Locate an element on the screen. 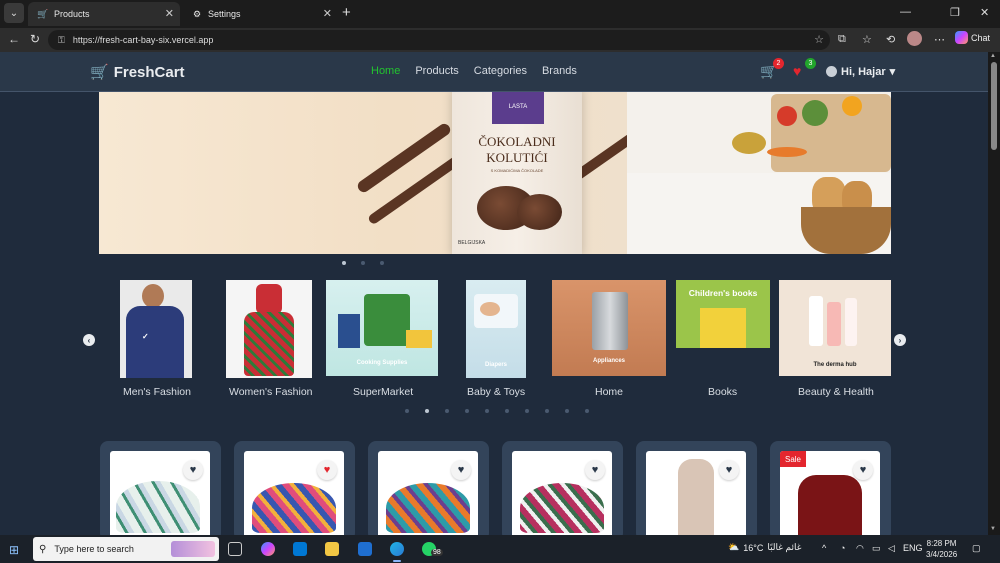 This screenshot has width=1000, height=563. tab-settings: ⚙ Settings ✕ is located at coordinates (260, 14).